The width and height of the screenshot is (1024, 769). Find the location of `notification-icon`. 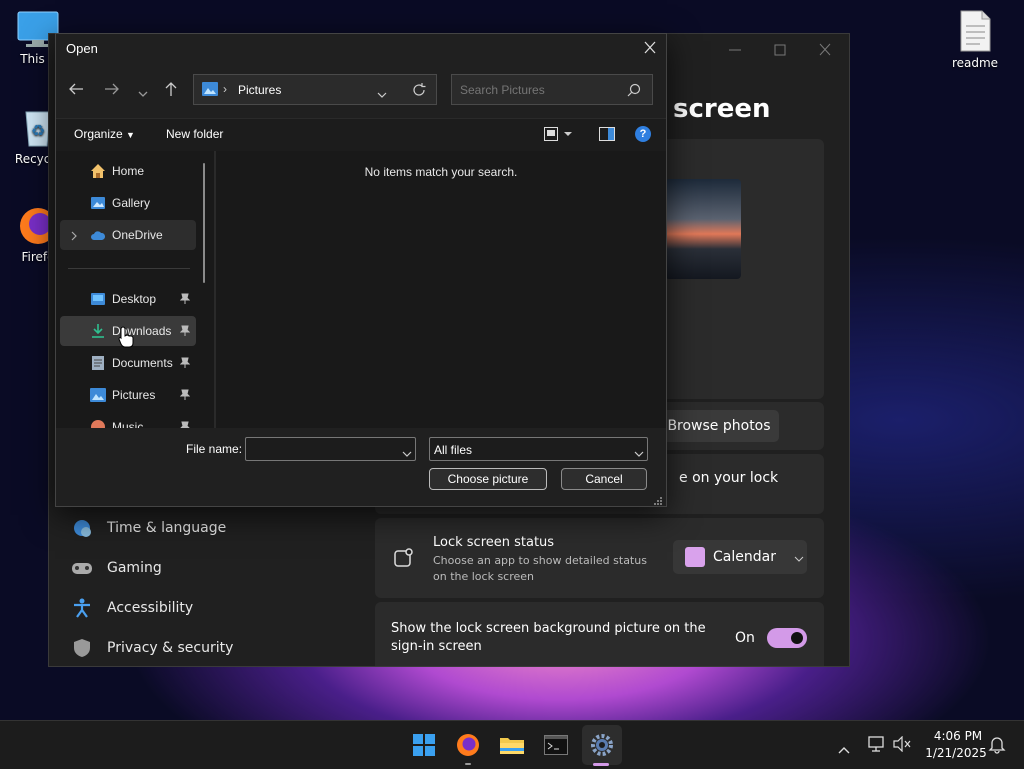

notification-icon is located at coordinates (997, 747).